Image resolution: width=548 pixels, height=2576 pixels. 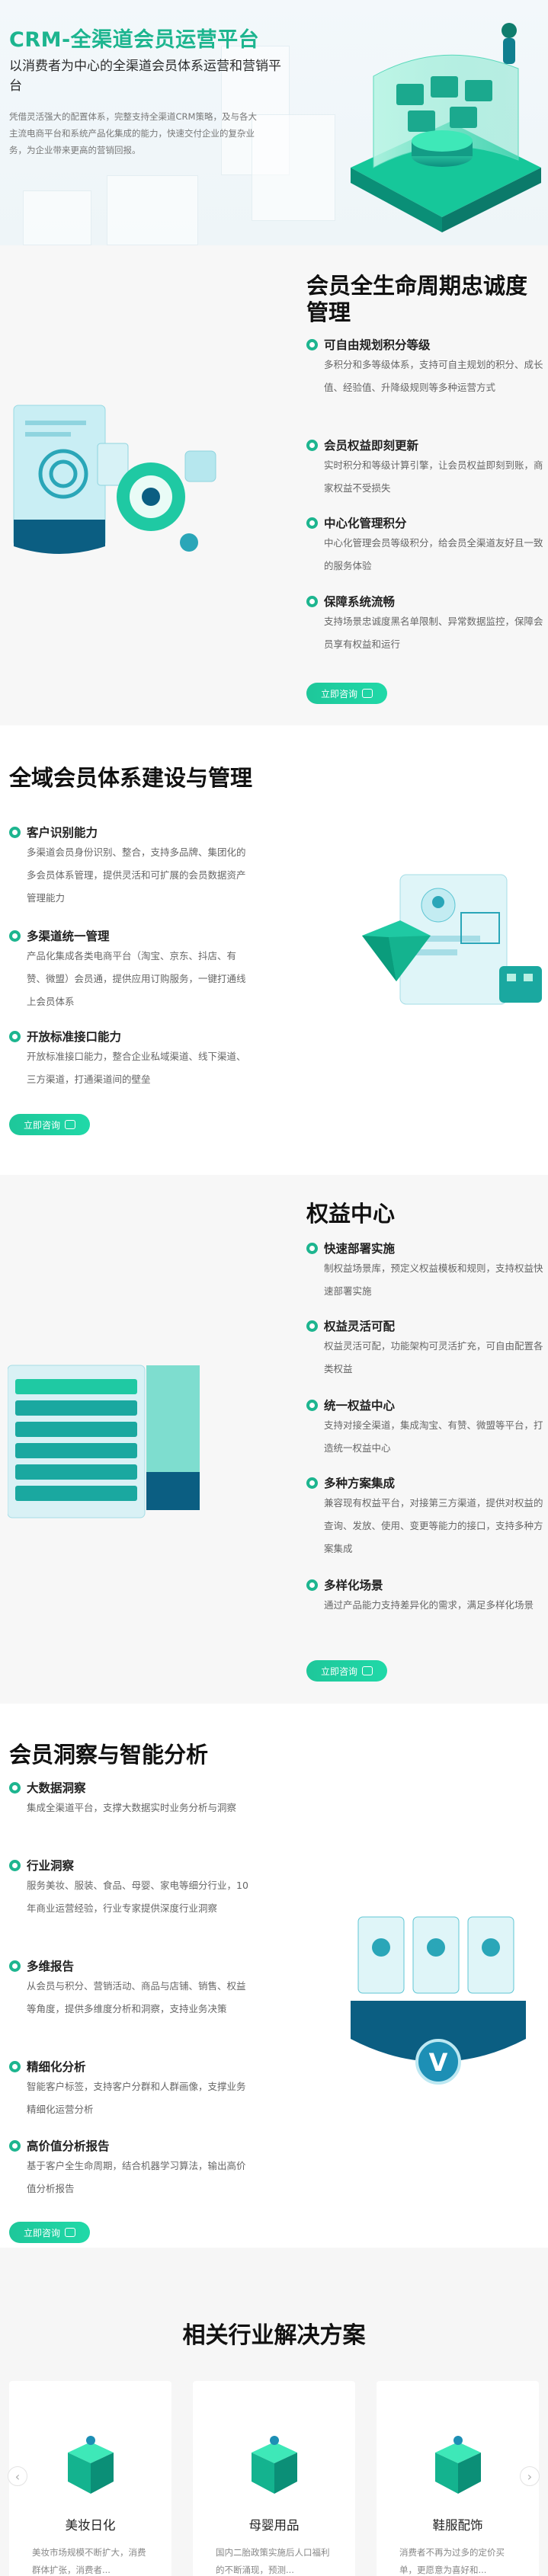 I want to click on benefits-list-illustration, so click(x=104, y=1441).